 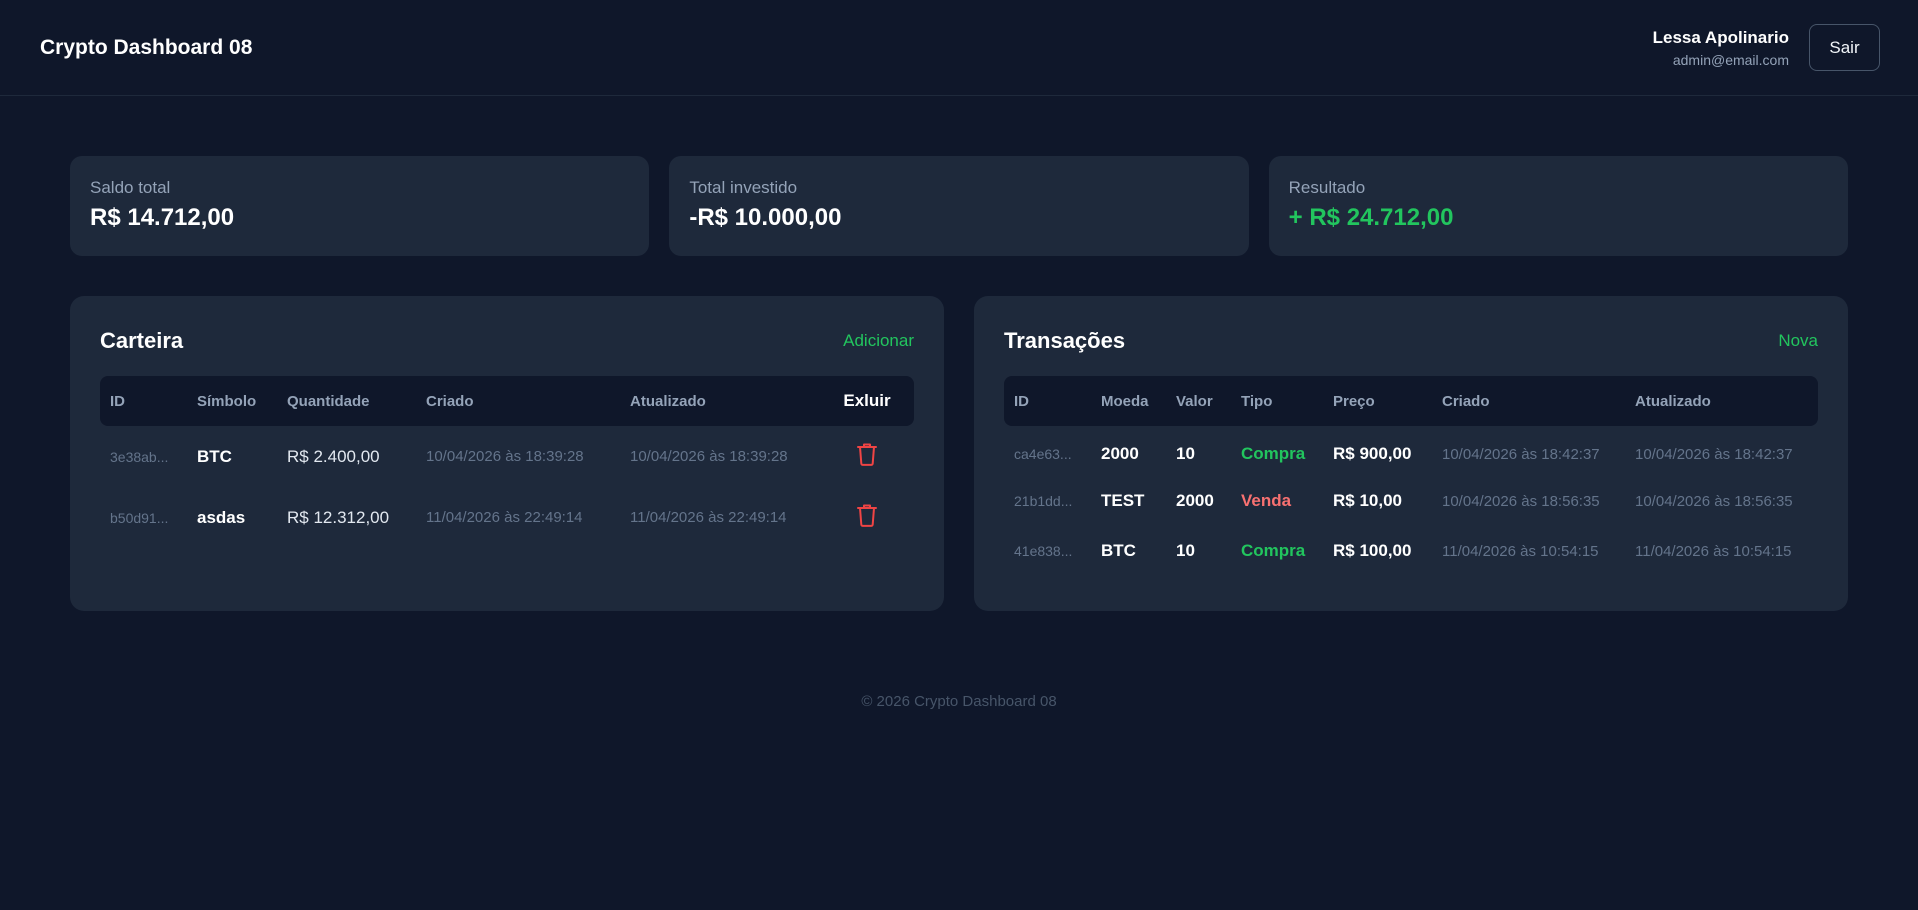 What do you see at coordinates (504, 517) in the screenshot?
I see `cell-created: 11/04/2026 às 22:49:14` at bounding box center [504, 517].